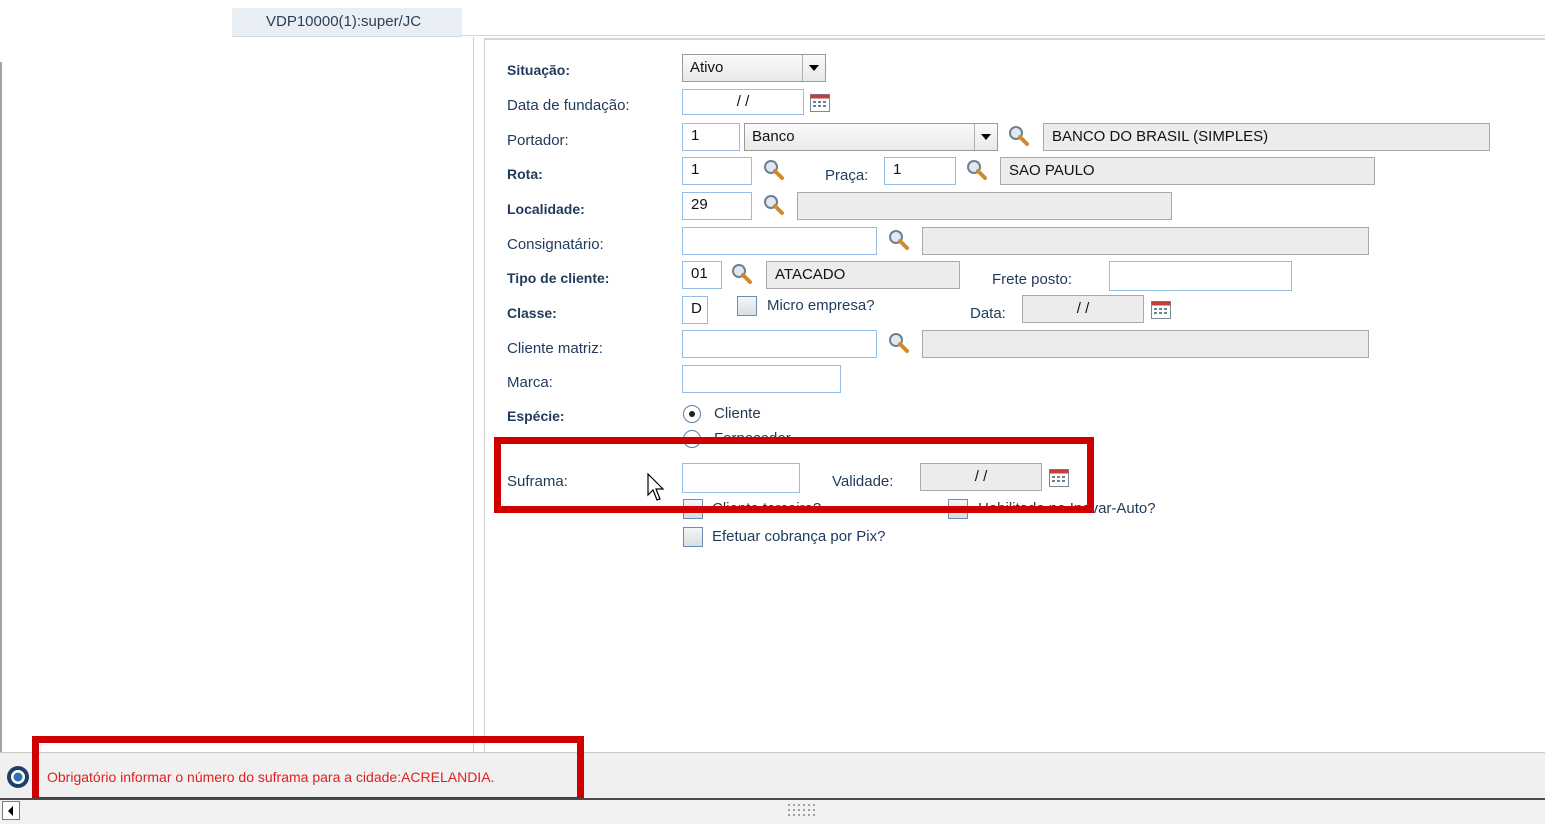 This screenshot has width=1545, height=836. I want to click on portador-type-value: Banco, so click(773, 136).